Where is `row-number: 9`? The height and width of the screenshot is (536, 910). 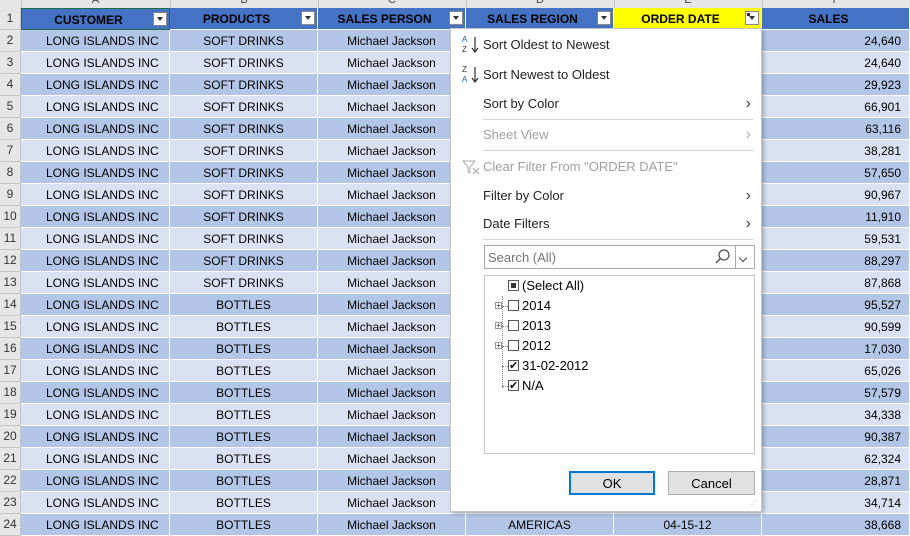 row-number: 9 is located at coordinates (10, 195).